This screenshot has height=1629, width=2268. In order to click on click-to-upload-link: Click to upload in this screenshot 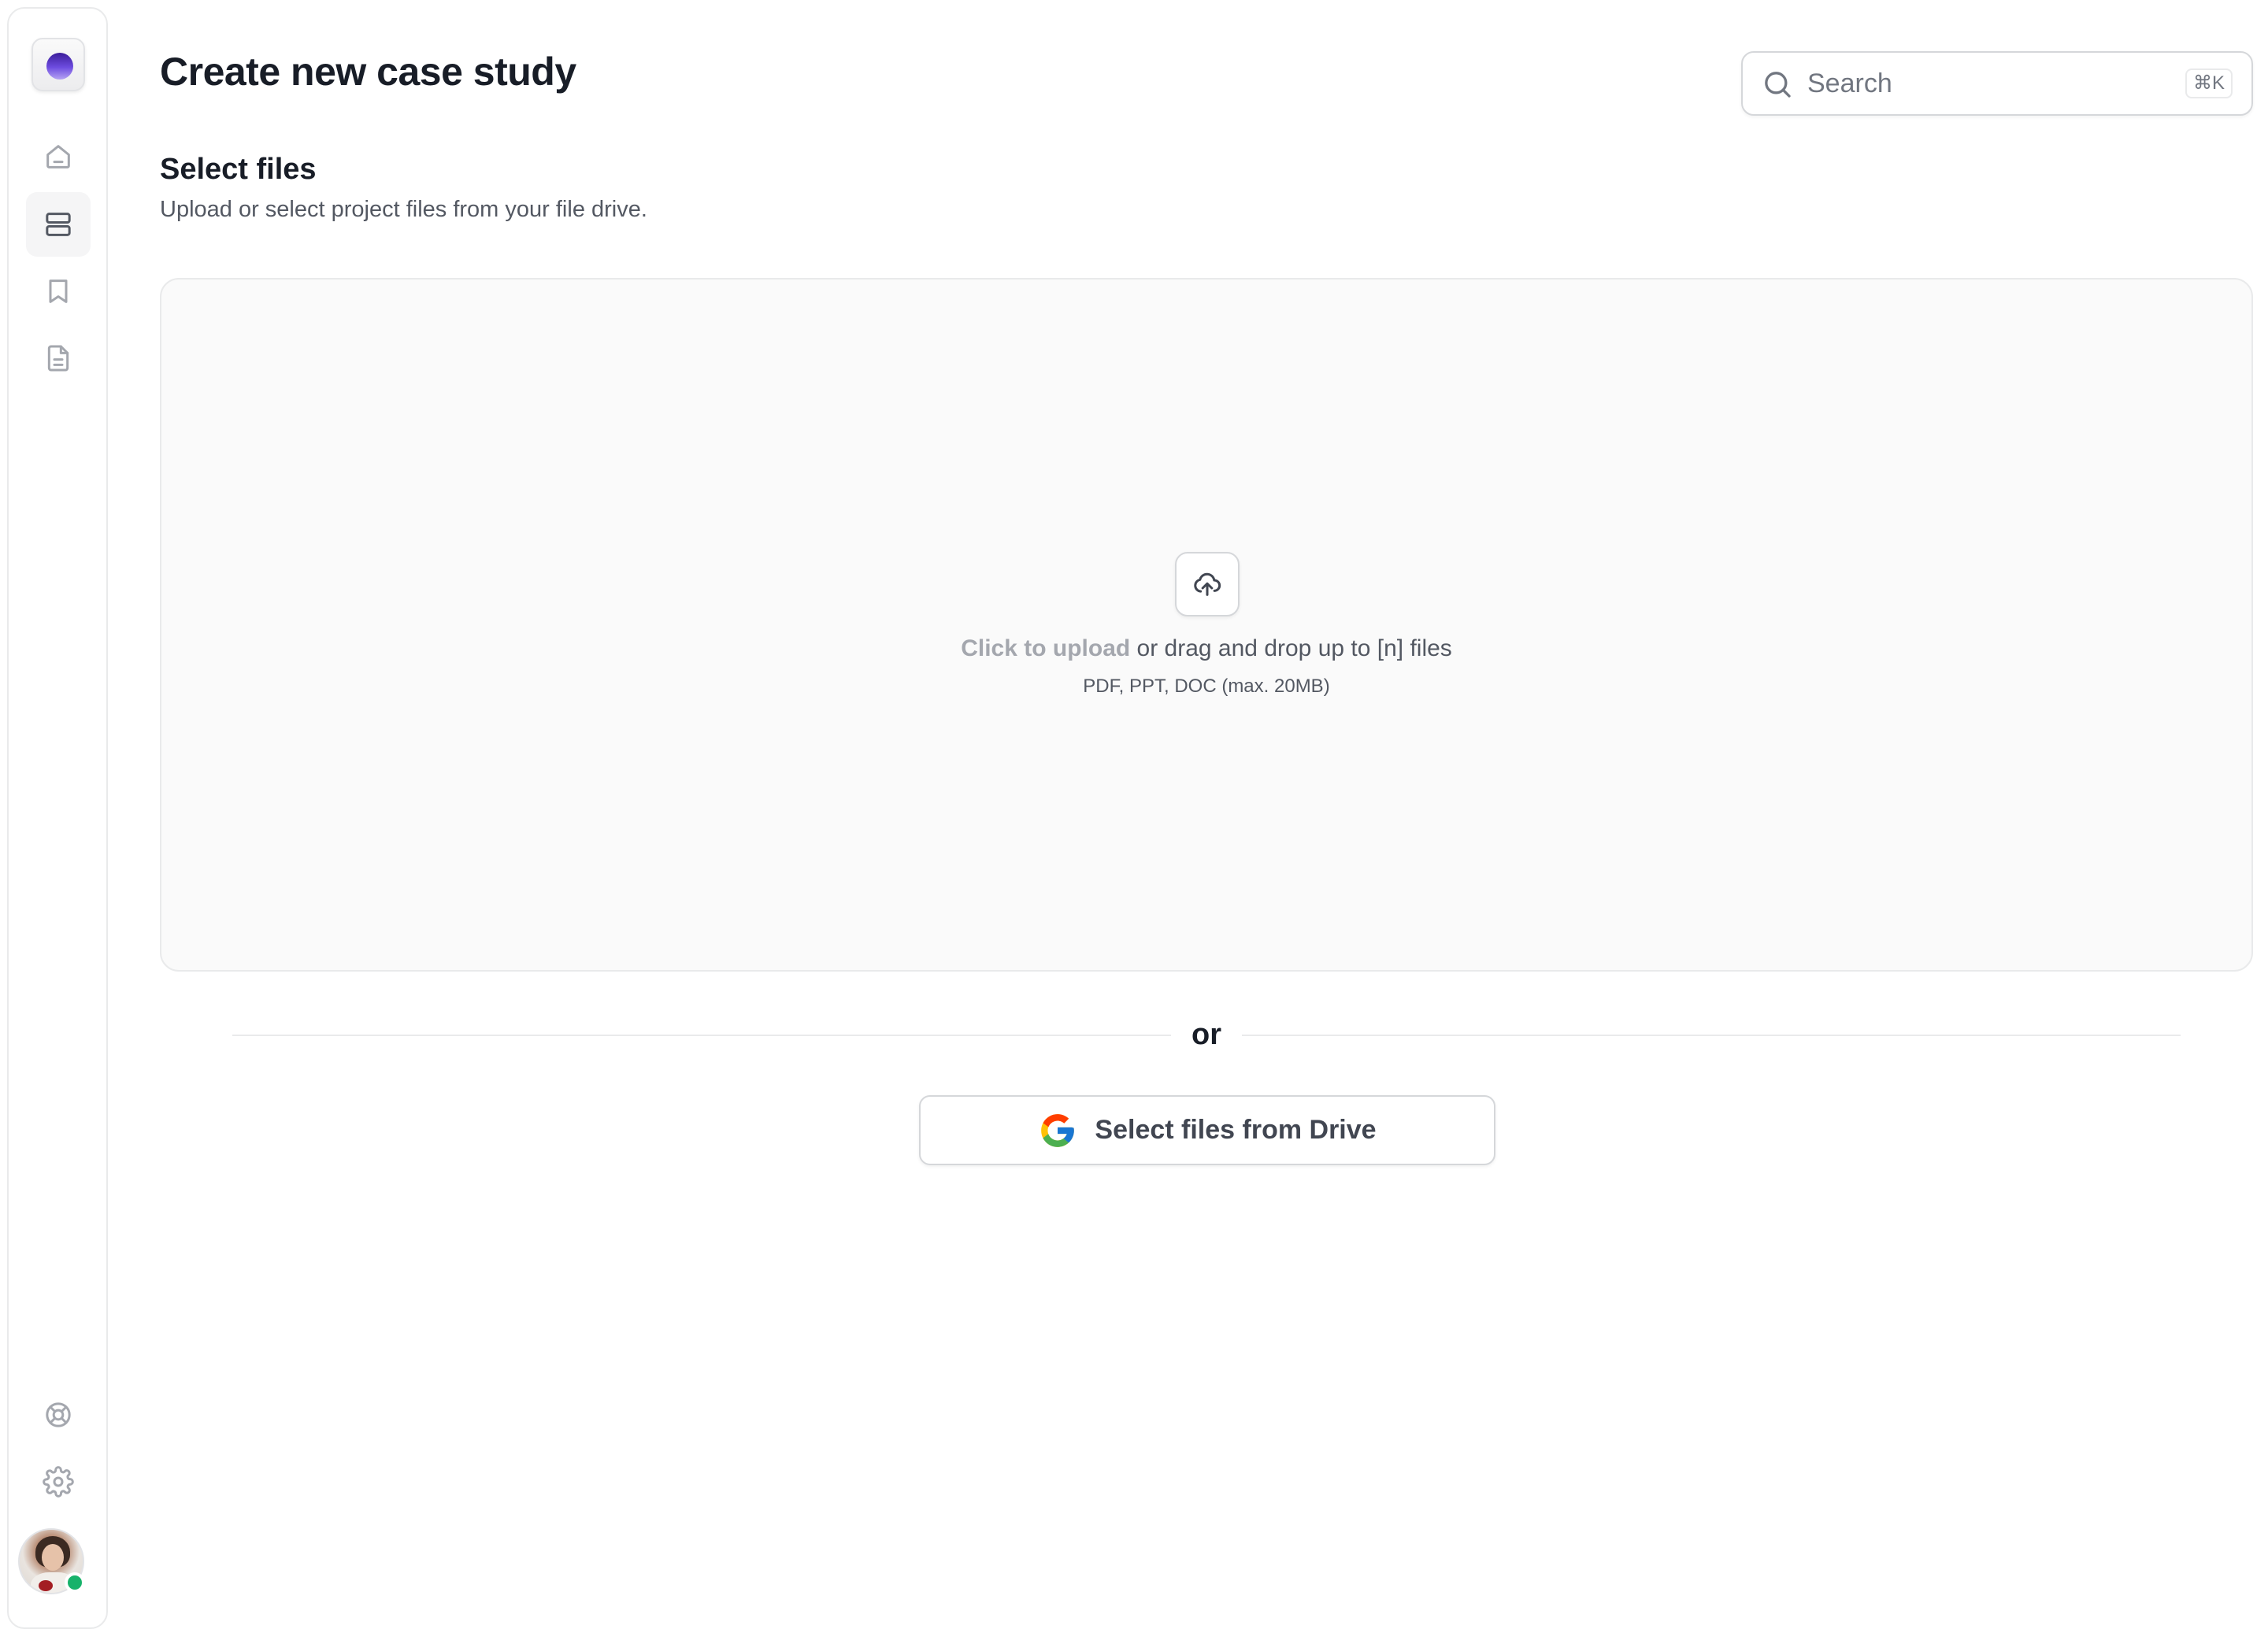, I will do `click(1045, 648)`.